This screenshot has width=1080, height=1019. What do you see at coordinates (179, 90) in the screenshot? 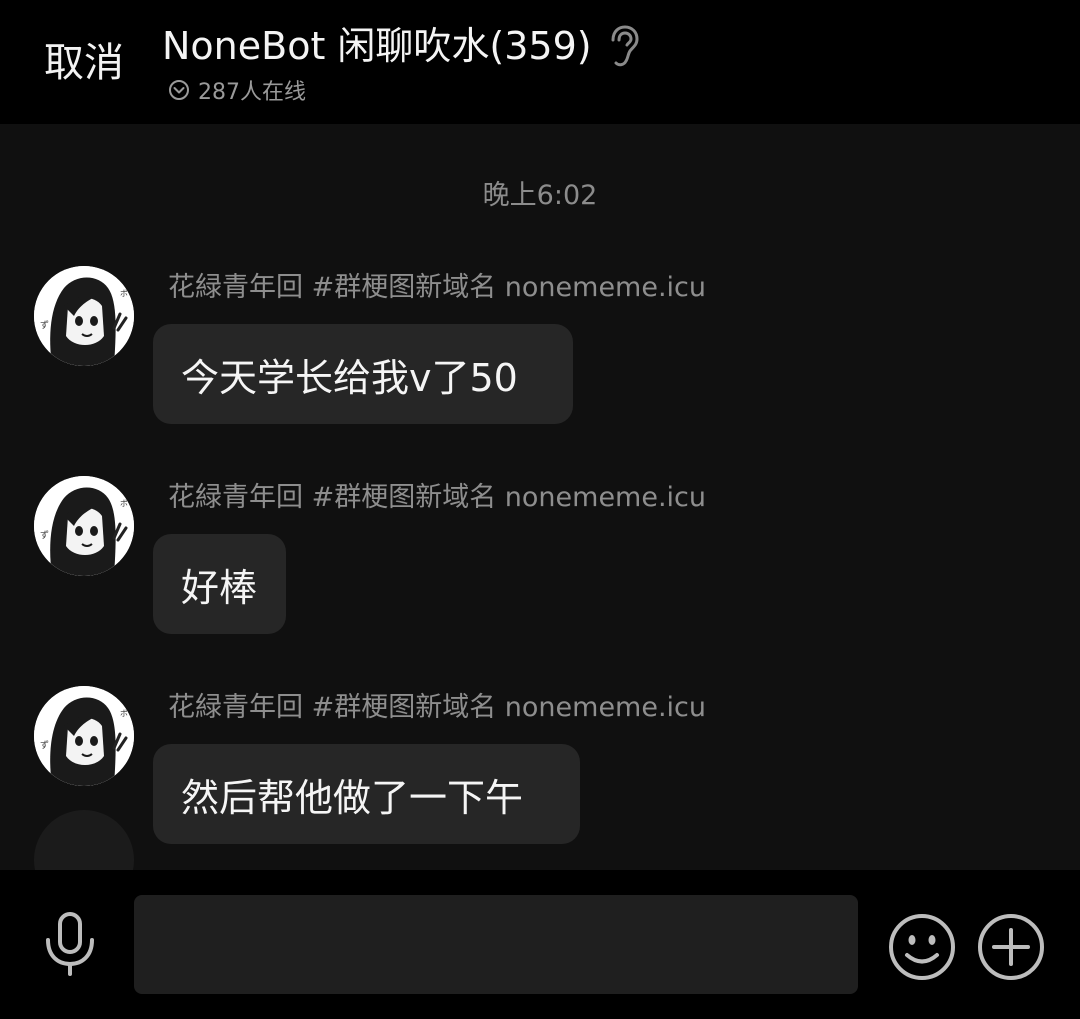
I see `chevron-down-circle-icon` at bounding box center [179, 90].